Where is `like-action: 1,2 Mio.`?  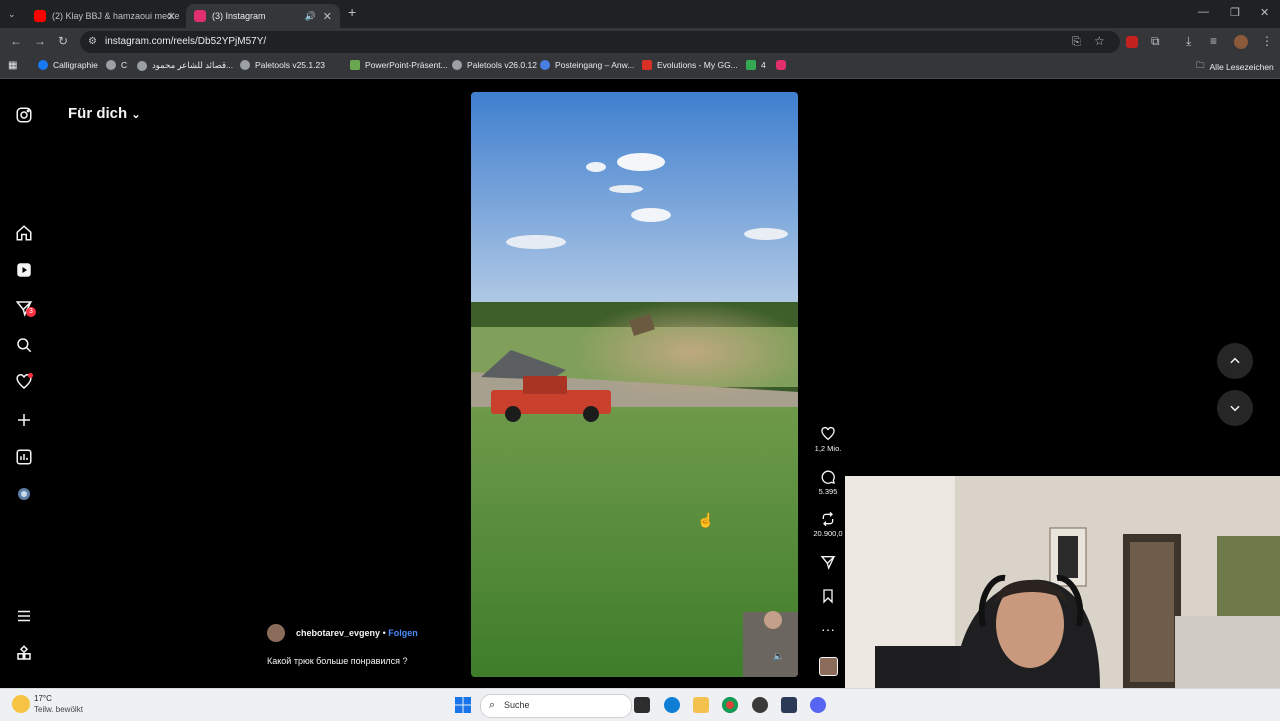
like-action: 1,2 Mio. is located at coordinates (828, 439).